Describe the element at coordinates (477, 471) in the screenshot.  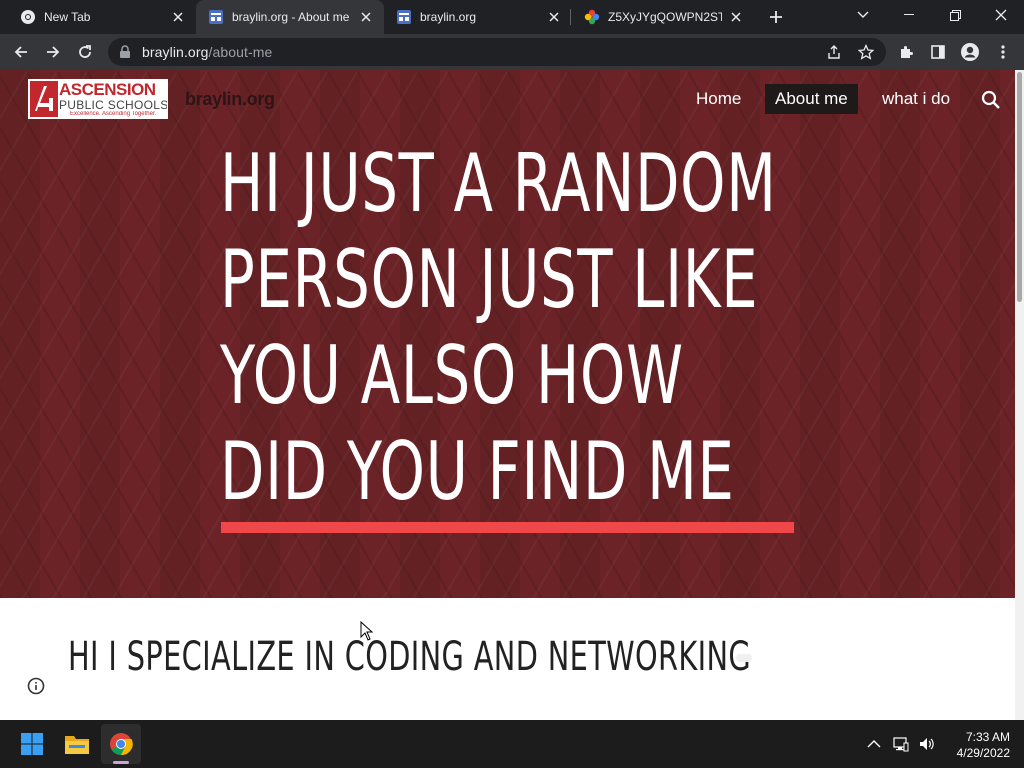
I see `headline-line: DID YOU FIND ME` at that location.